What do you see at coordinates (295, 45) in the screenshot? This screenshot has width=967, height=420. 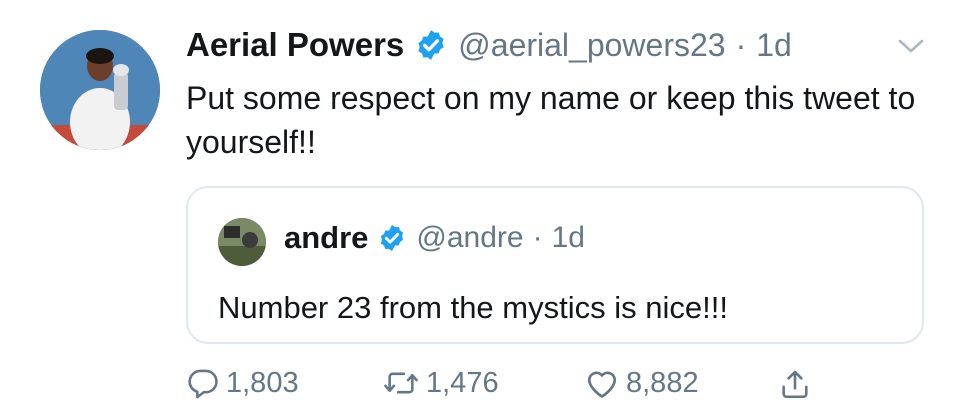 I see `author-name: Aerial Powers` at bounding box center [295, 45].